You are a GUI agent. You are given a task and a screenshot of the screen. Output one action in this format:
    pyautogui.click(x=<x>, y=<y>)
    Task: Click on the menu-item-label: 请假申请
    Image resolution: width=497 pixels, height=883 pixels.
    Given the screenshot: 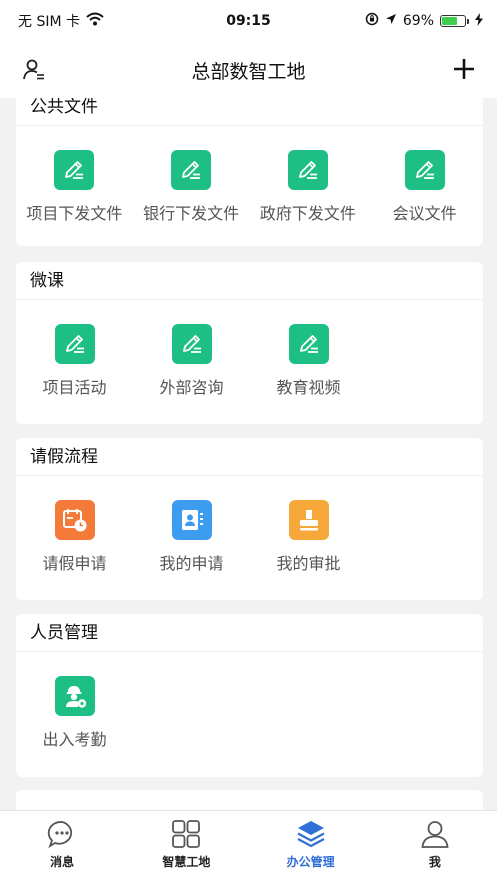 What is the action you would take?
    pyautogui.click(x=74, y=563)
    